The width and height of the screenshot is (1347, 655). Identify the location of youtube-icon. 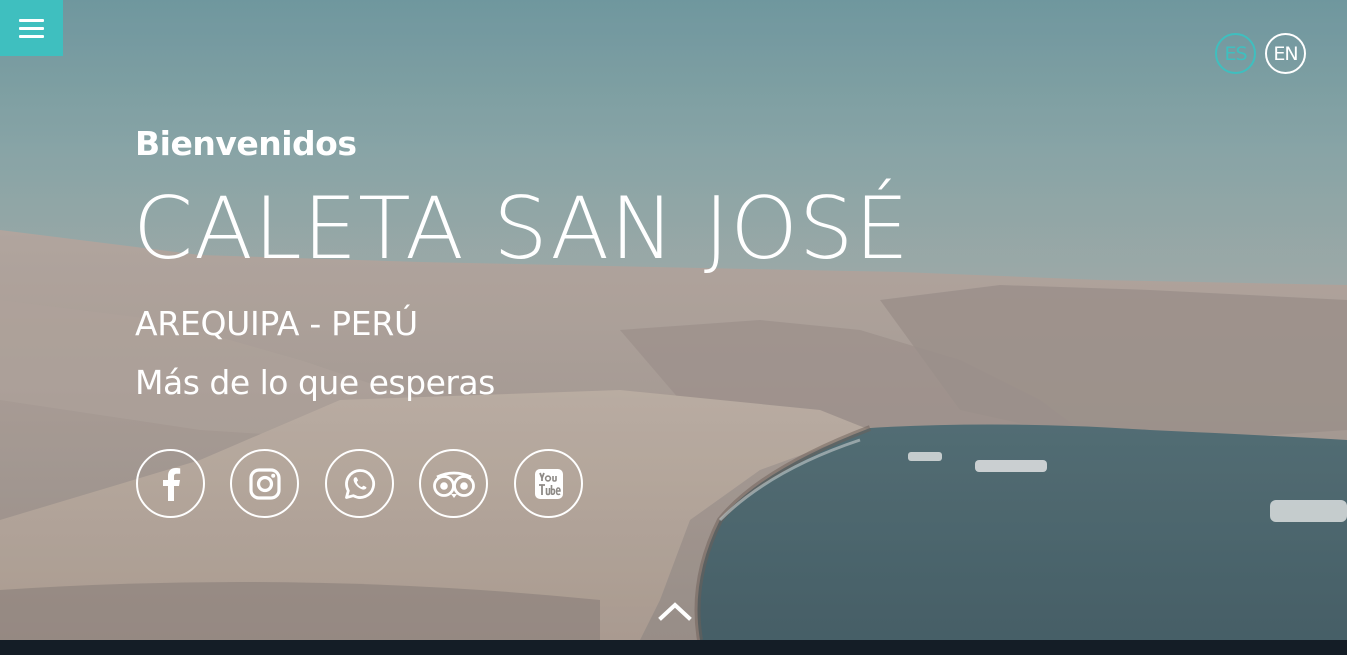
(548, 483).